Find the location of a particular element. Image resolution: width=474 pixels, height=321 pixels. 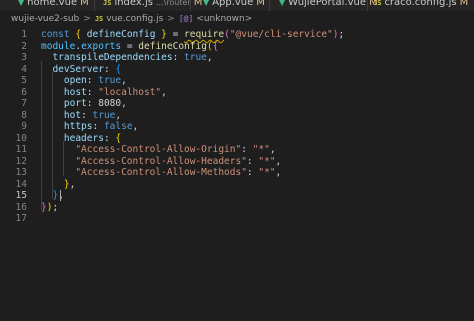

tab-path: ...\router is located at coordinates (173, 3).